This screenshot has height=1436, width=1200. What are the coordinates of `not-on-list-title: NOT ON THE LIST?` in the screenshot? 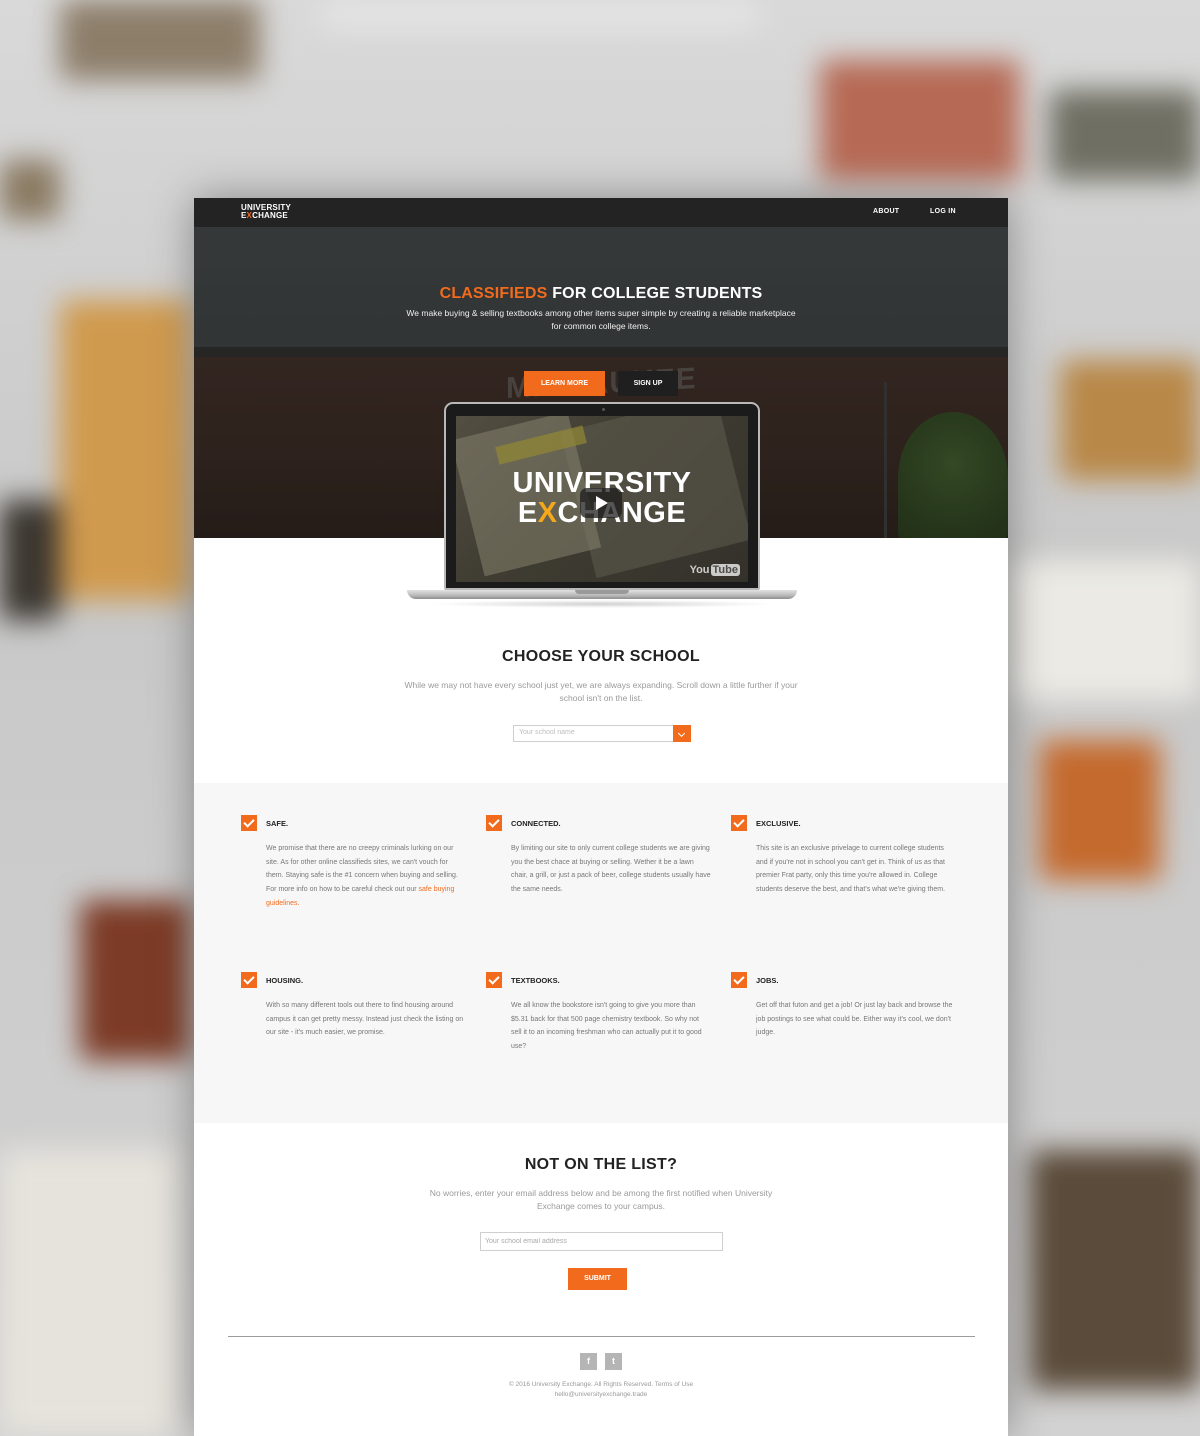 It's located at (601, 1164).